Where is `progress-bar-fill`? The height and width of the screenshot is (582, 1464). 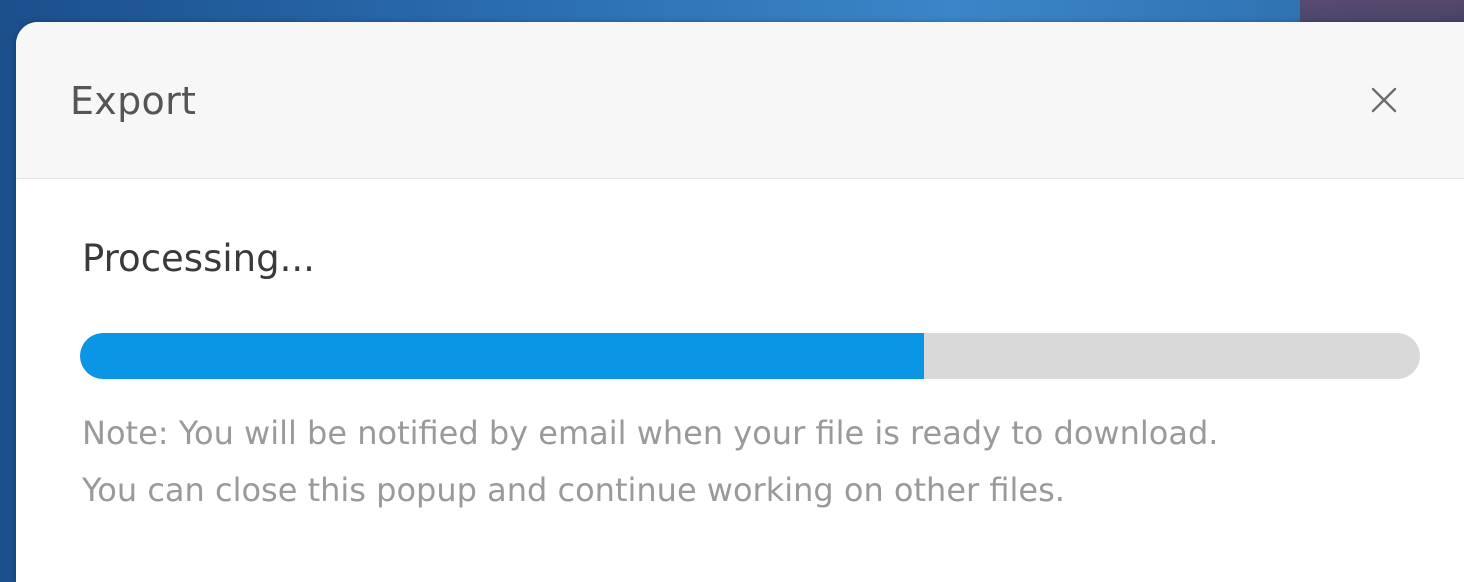
progress-bar-fill is located at coordinates (502, 356).